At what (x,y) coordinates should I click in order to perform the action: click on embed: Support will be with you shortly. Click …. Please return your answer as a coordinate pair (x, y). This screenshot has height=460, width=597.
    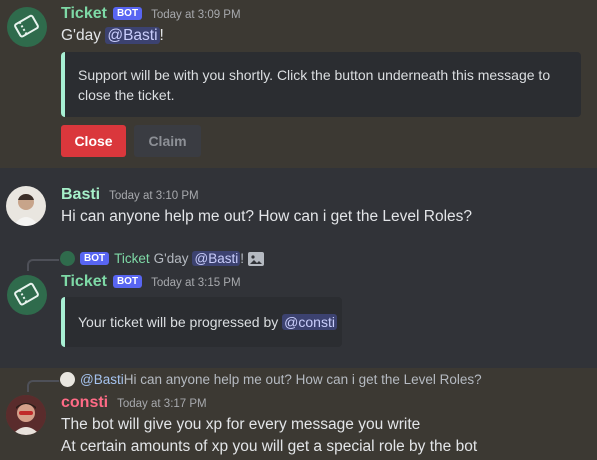
    Looking at the image, I should click on (321, 84).